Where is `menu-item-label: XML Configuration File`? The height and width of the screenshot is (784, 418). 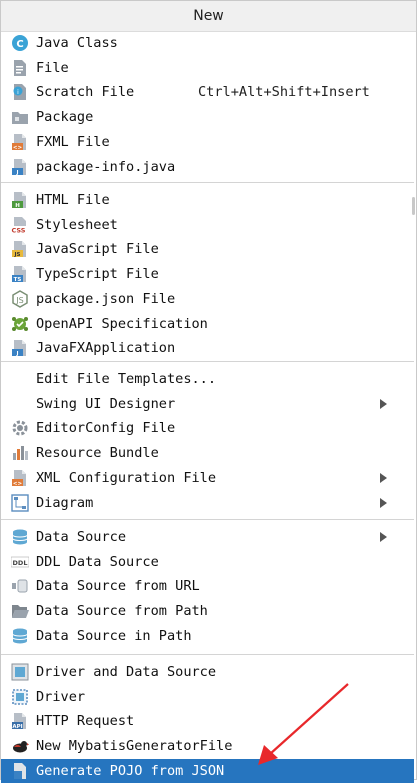 menu-item-label: XML Configuration File is located at coordinates (126, 477).